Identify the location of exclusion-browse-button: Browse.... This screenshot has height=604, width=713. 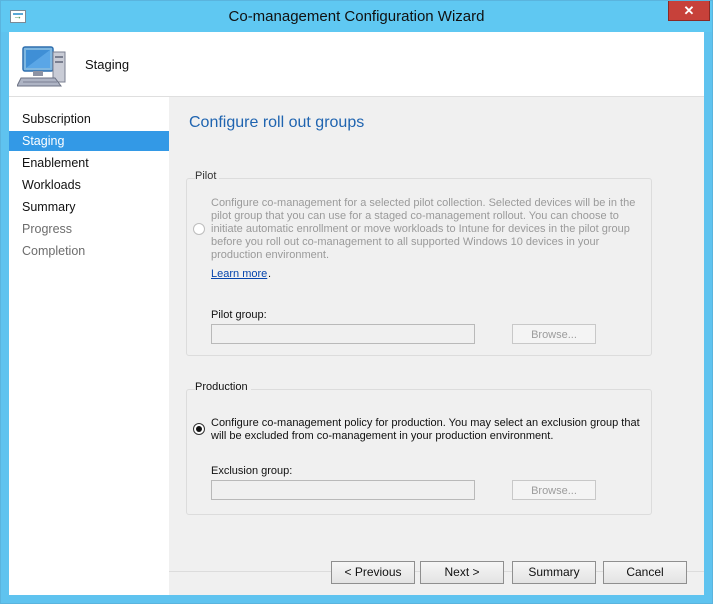
(554, 490).